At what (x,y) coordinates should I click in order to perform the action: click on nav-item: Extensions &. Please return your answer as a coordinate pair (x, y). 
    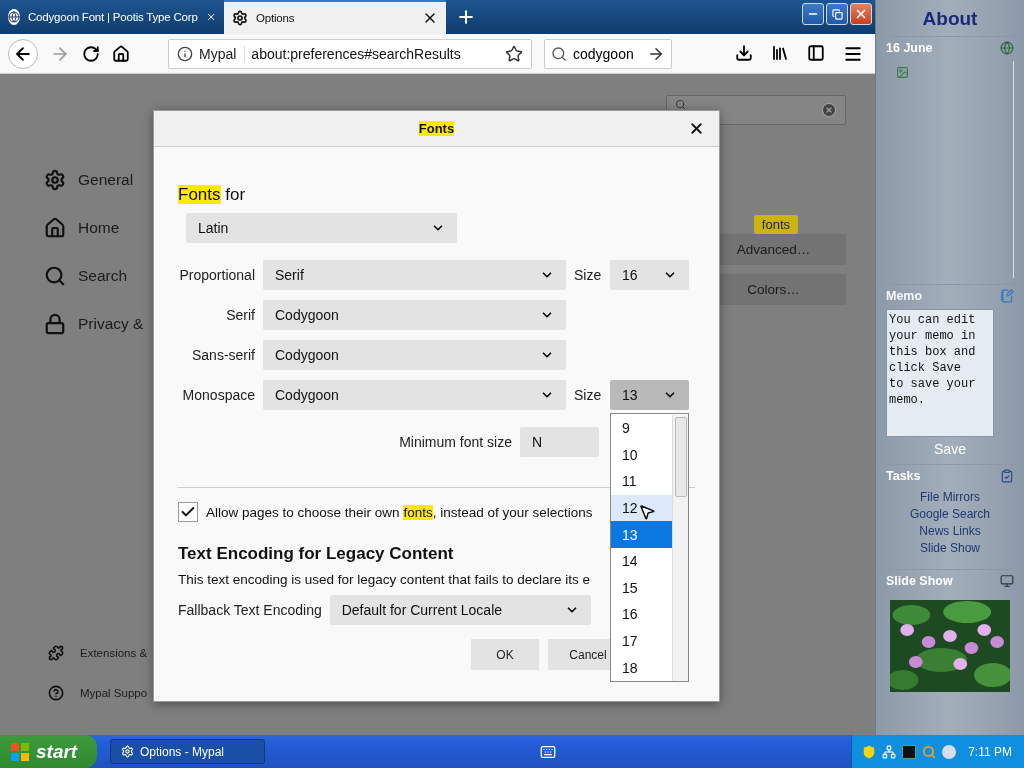
    Looking at the image, I should click on (122, 653).